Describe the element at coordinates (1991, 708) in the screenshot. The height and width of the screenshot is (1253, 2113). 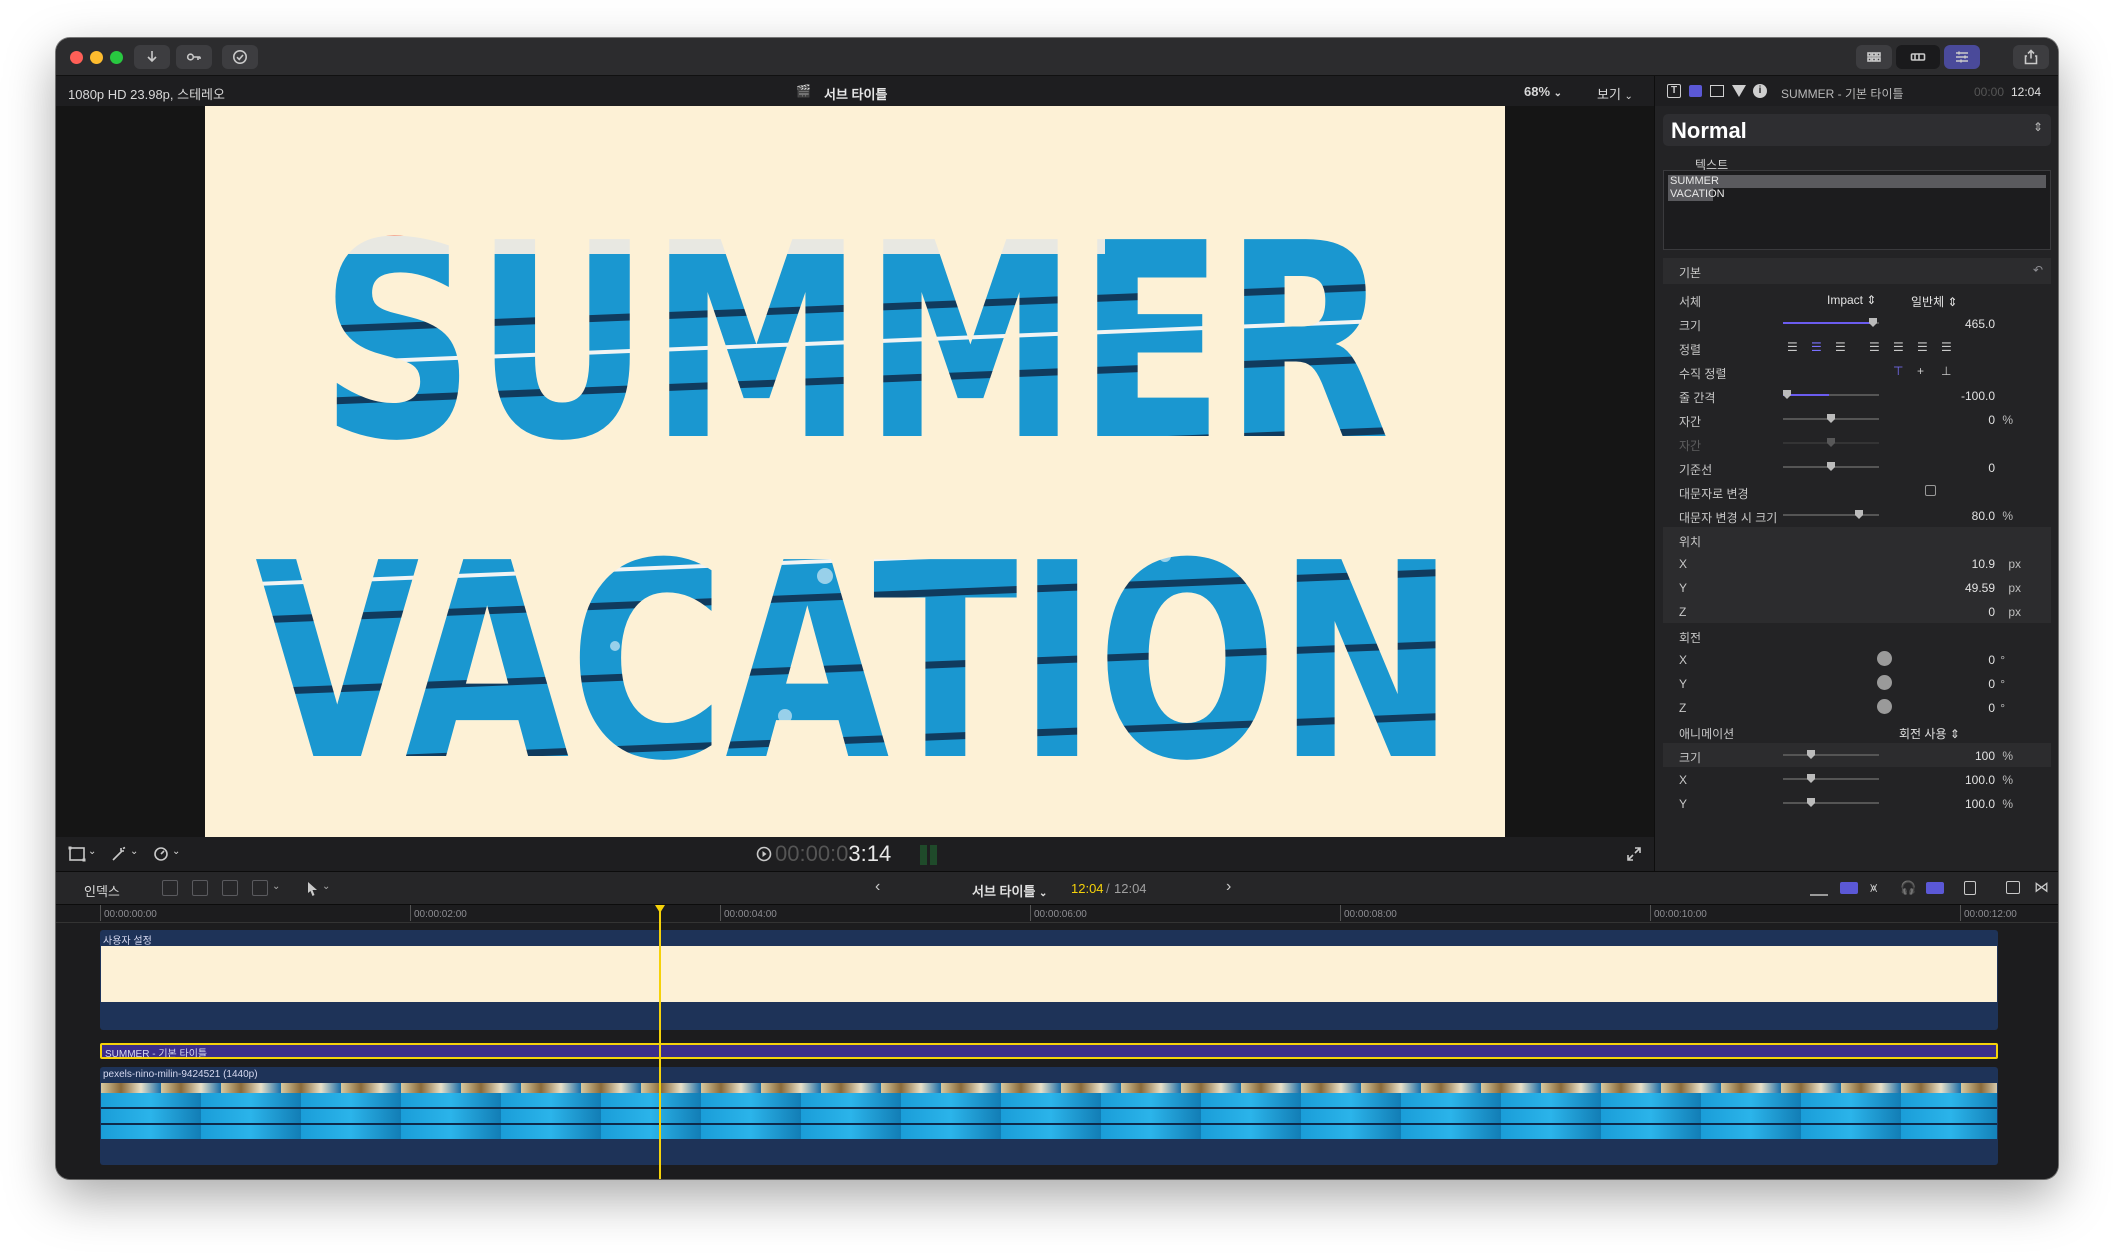
I see `rotation-z-value: 0` at that location.